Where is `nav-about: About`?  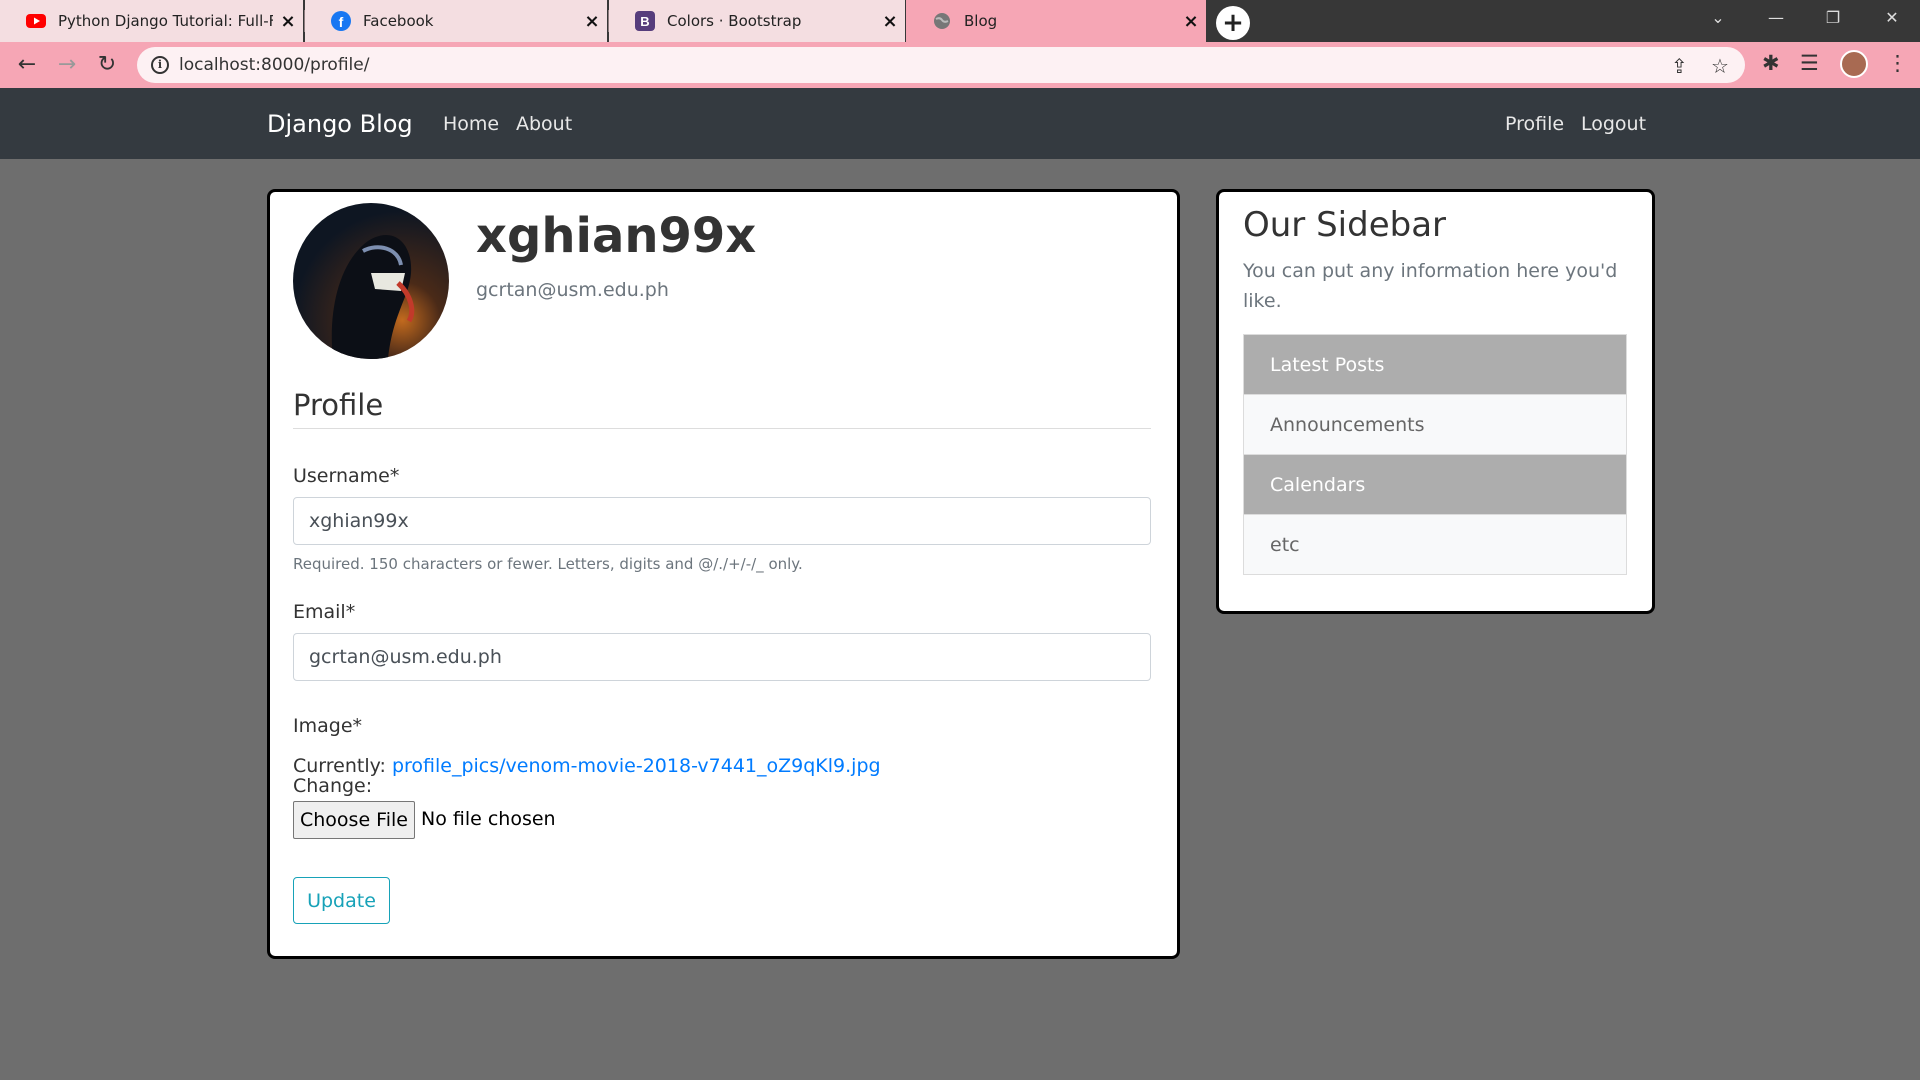 nav-about: About is located at coordinates (544, 124).